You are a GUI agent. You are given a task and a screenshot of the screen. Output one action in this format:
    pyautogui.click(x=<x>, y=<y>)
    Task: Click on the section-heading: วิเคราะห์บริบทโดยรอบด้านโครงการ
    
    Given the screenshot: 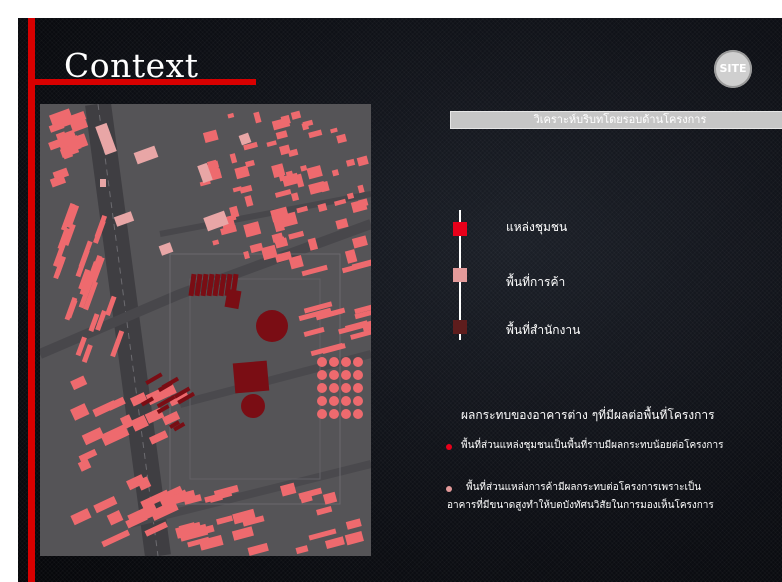 What is the action you would take?
    pyautogui.click(x=616, y=120)
    